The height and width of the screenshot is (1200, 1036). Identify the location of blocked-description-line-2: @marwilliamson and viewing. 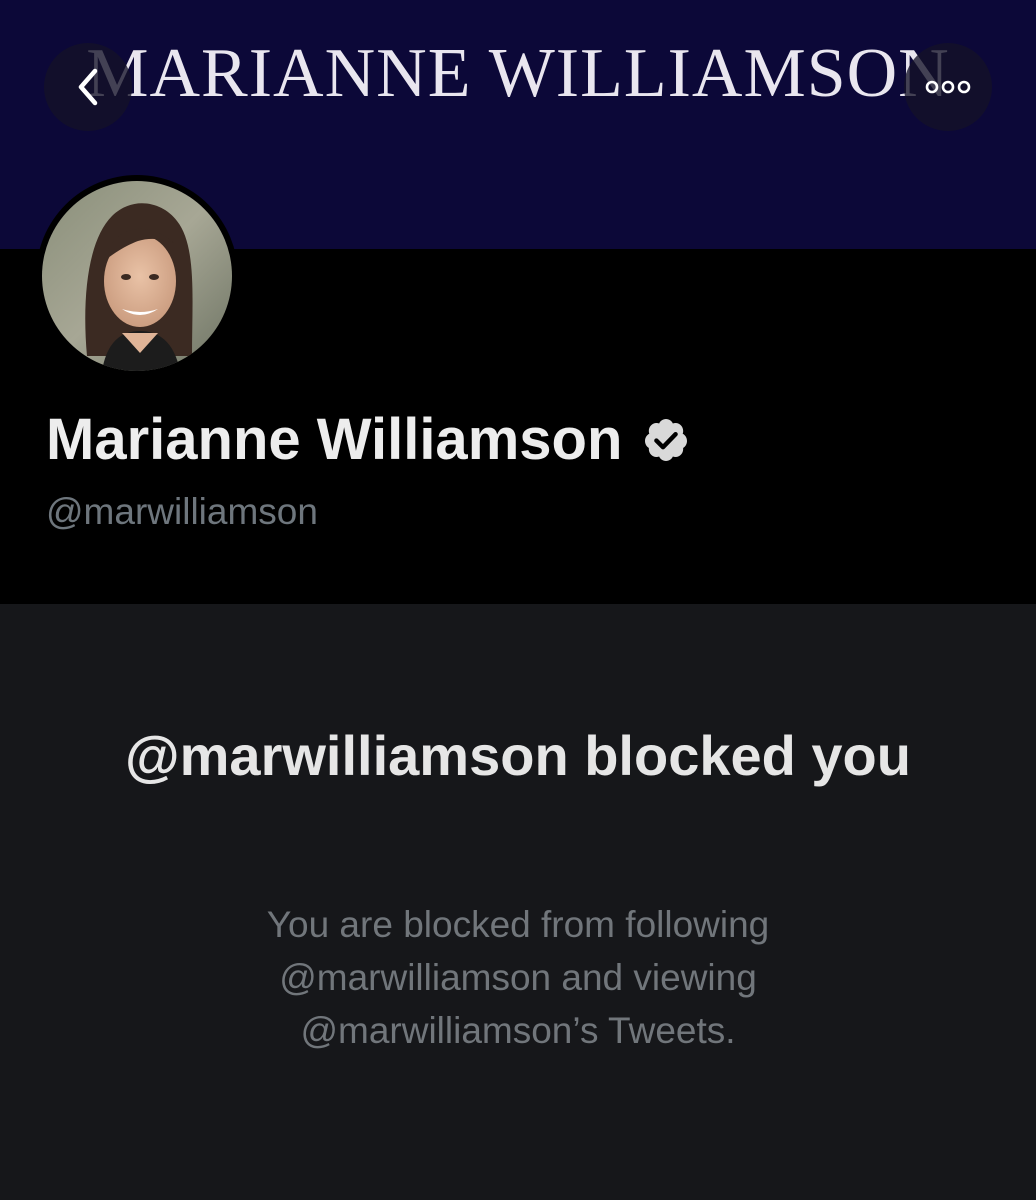
(518, 977).